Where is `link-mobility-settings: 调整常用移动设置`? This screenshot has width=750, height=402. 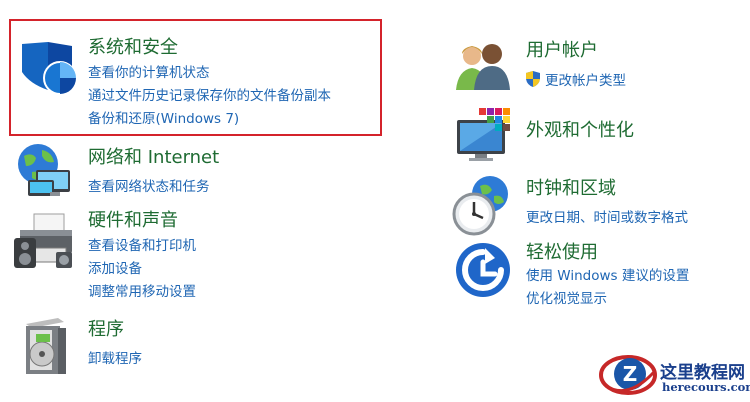
link-mobility-settings: 调整常用移动设置 is located at coordinates (142, 292).